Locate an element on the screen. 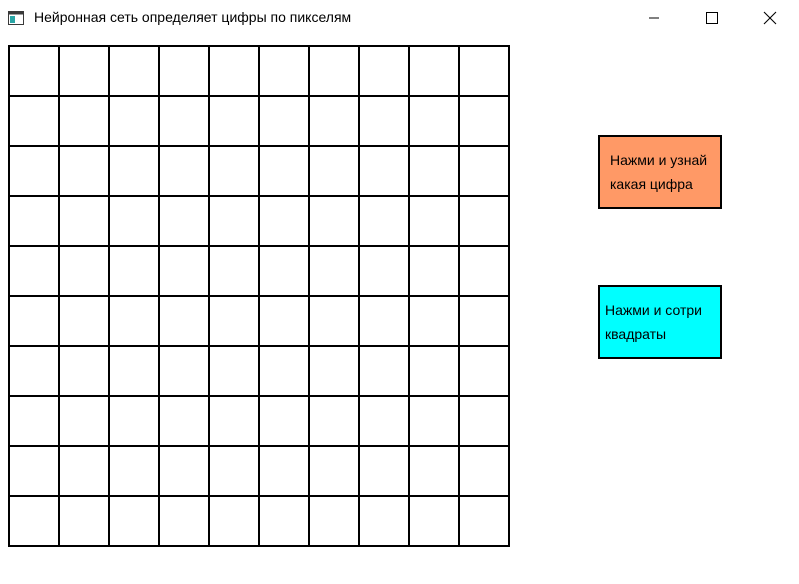 The height and width of the screenshot is (584, 799). maximize-button is located at coordinates (712, 18).